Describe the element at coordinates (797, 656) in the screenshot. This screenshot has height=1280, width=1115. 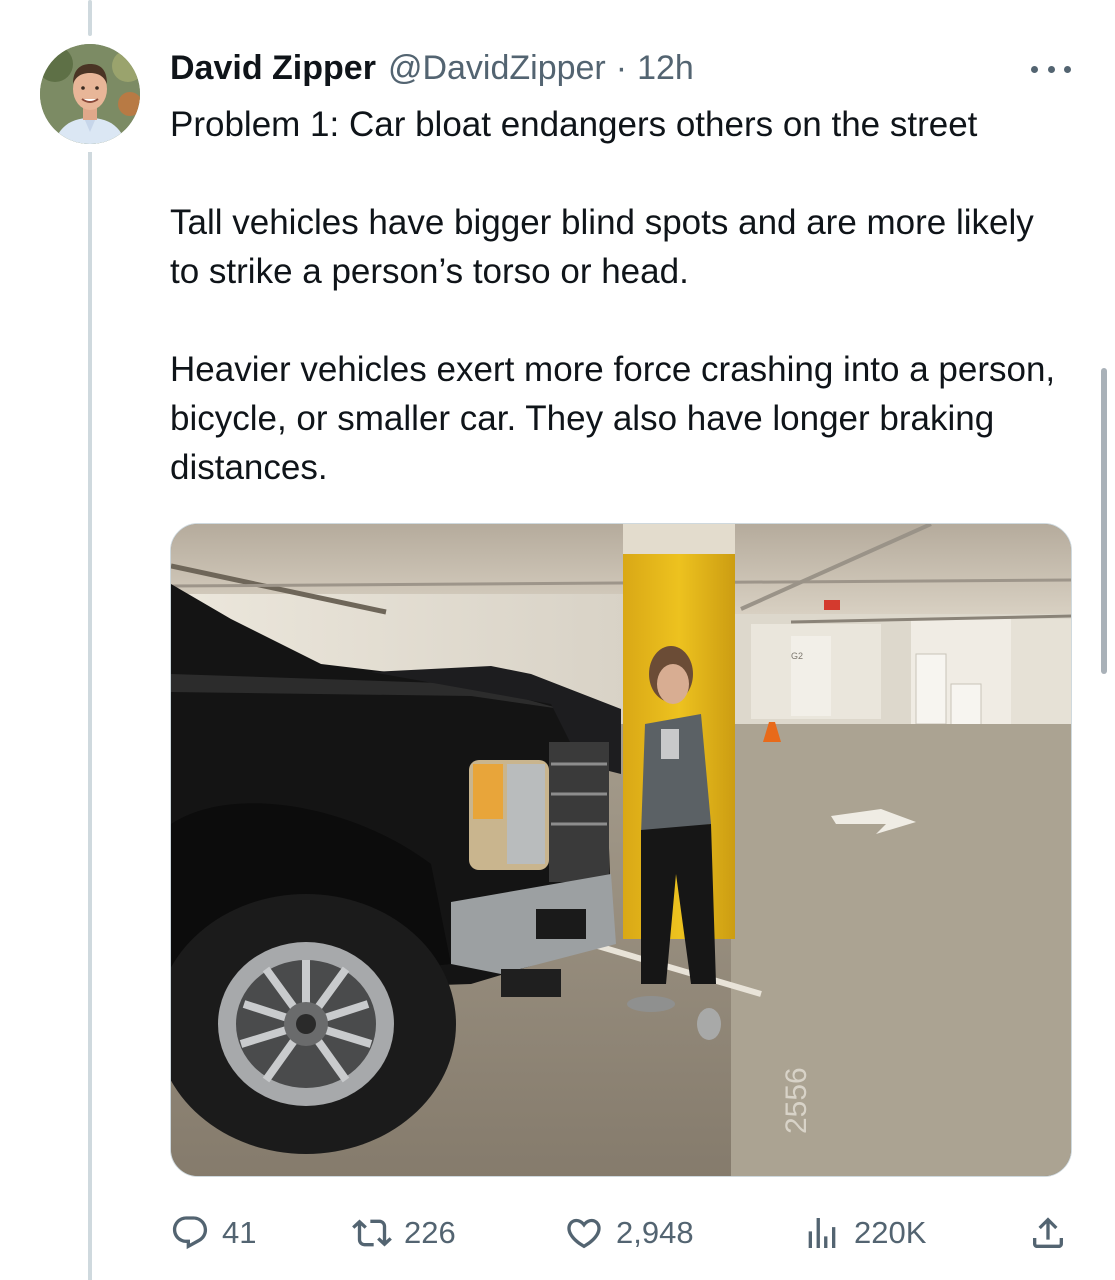
I see `garage-level-sign: G2` at that location.